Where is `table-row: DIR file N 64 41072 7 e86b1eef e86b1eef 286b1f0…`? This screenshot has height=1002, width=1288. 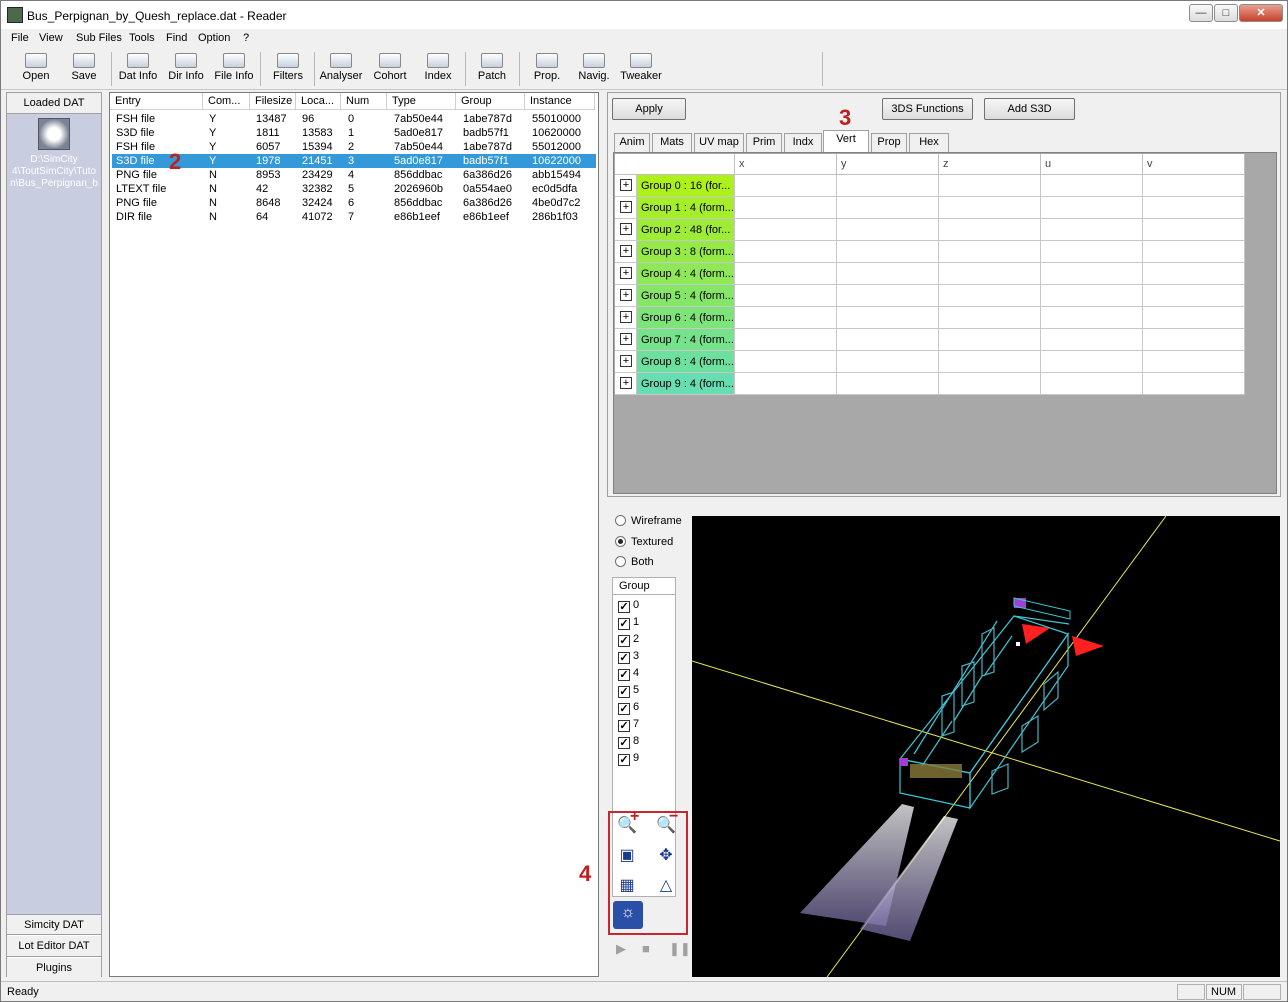
table-row: DIR file N 64 41072 7 e86b1eef e86b1eef 286b1f0… is located at coordinates (354, 217).